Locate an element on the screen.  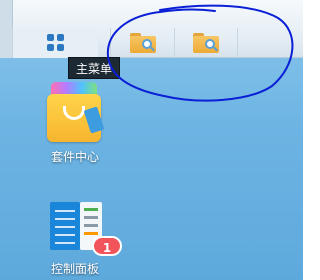
desktop-shortcut-package-center: 套件中心 is located at coordinates (75, 123).